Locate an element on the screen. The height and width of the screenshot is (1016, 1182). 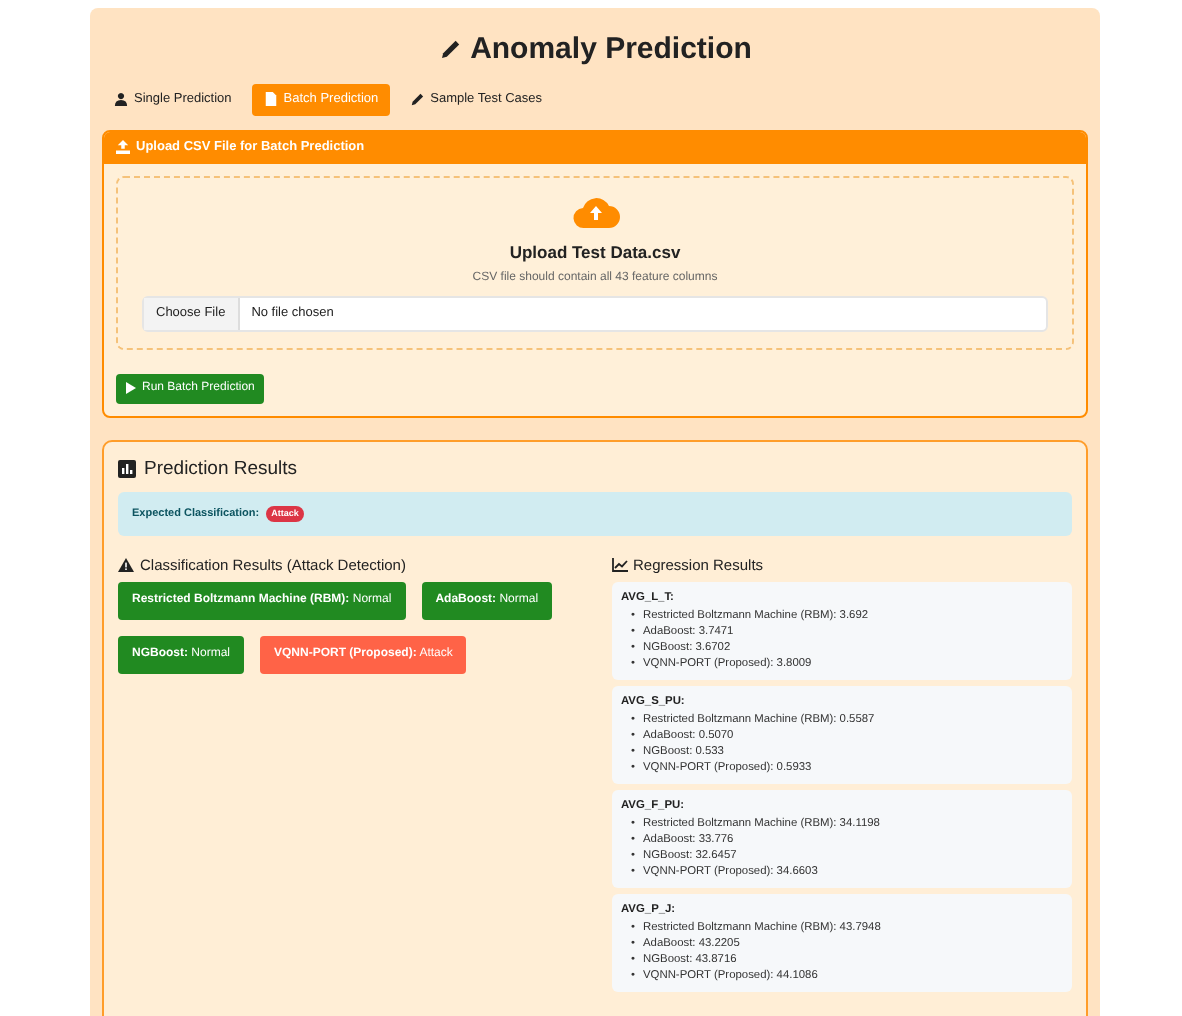
play-icon is located at coordinates (131, 388).